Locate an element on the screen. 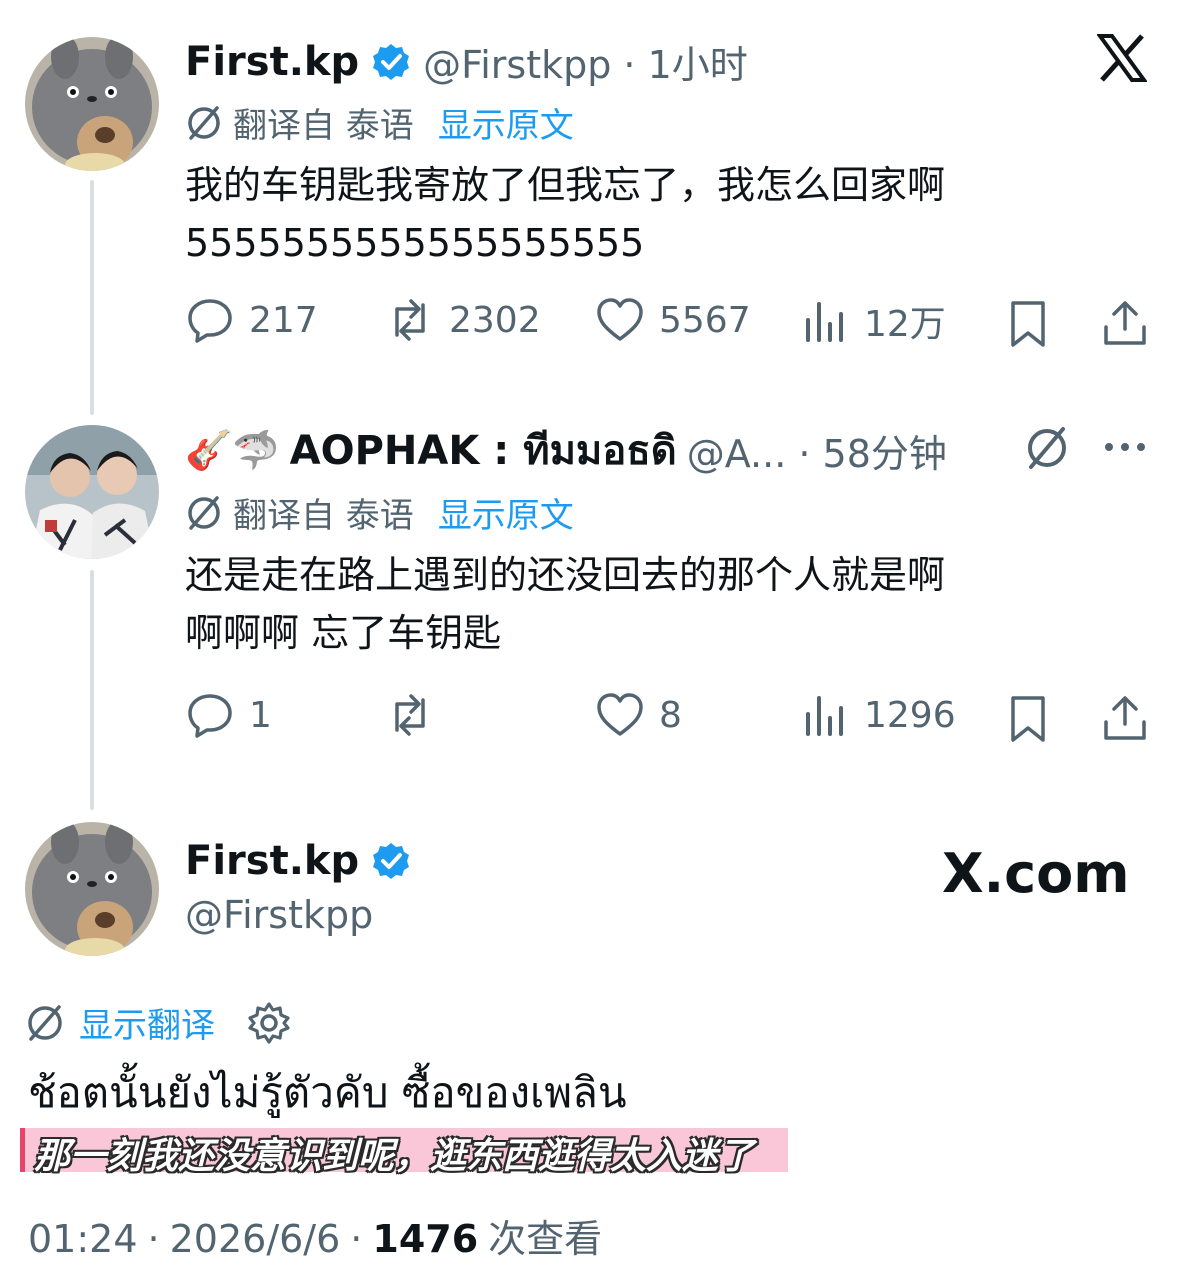 This screenshot has width=1179, height=1279. avatar-firstkp is located at coordinates (92, 104).